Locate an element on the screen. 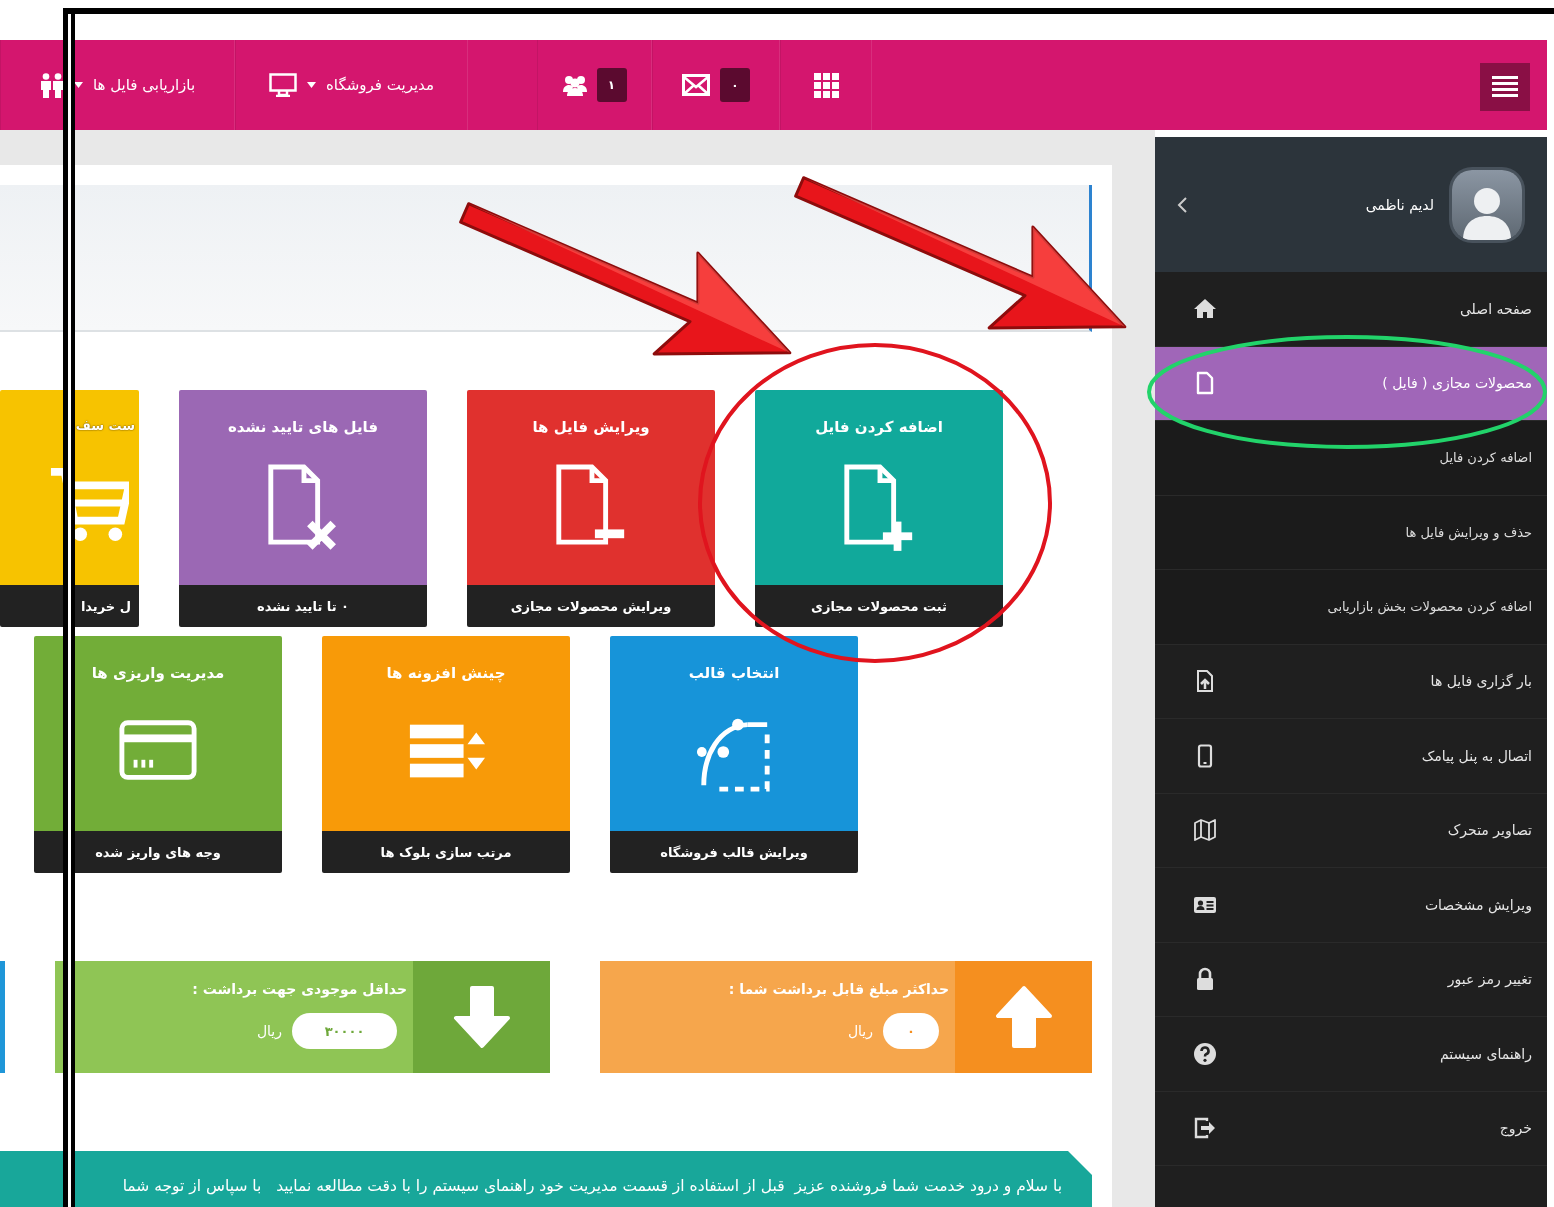 The width and height of the screenshot is (1554, 1207). tile-title: انتخاب قالب is located at coordinates (734, 673).